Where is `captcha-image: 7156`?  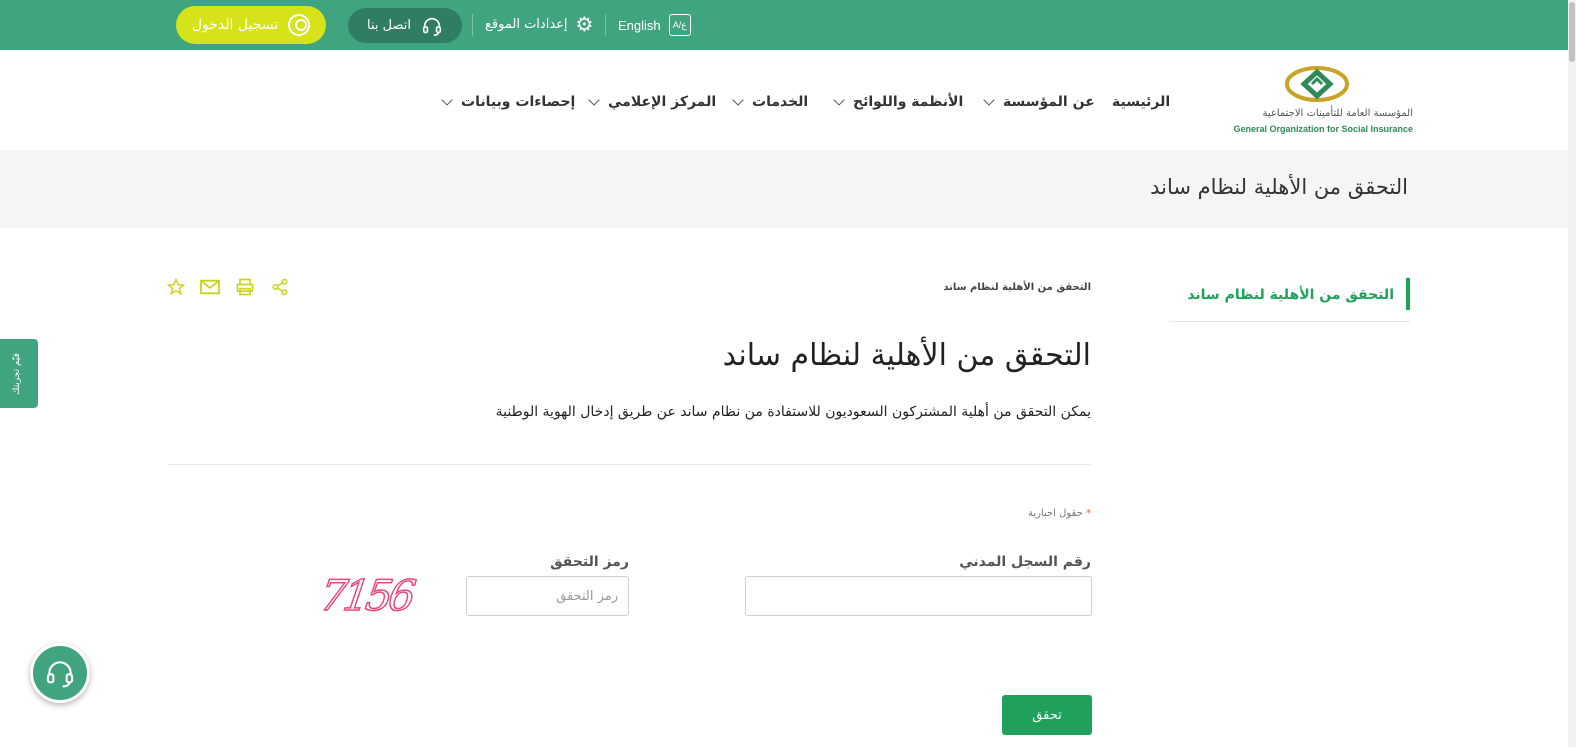 captcha-image: 7156 is located at coordinates (369, 596).